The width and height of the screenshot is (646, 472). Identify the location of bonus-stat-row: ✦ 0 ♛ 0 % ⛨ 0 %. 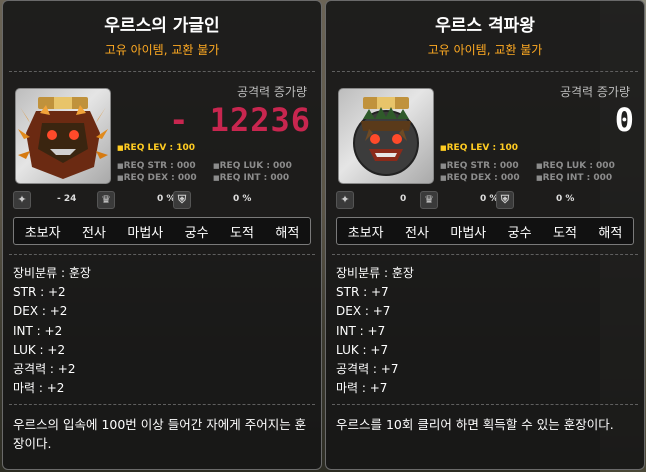
(486, 200).